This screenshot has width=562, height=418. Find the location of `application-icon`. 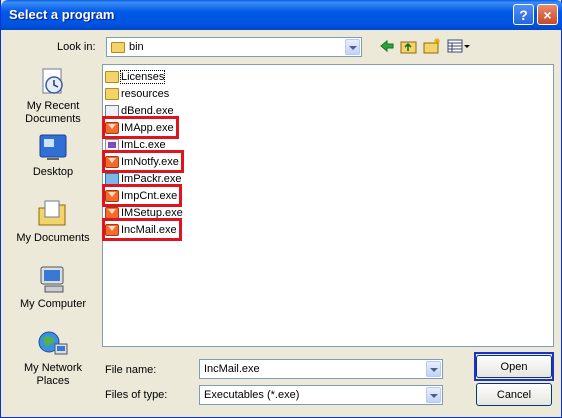

application-icon is located at coordinates (112, 144).